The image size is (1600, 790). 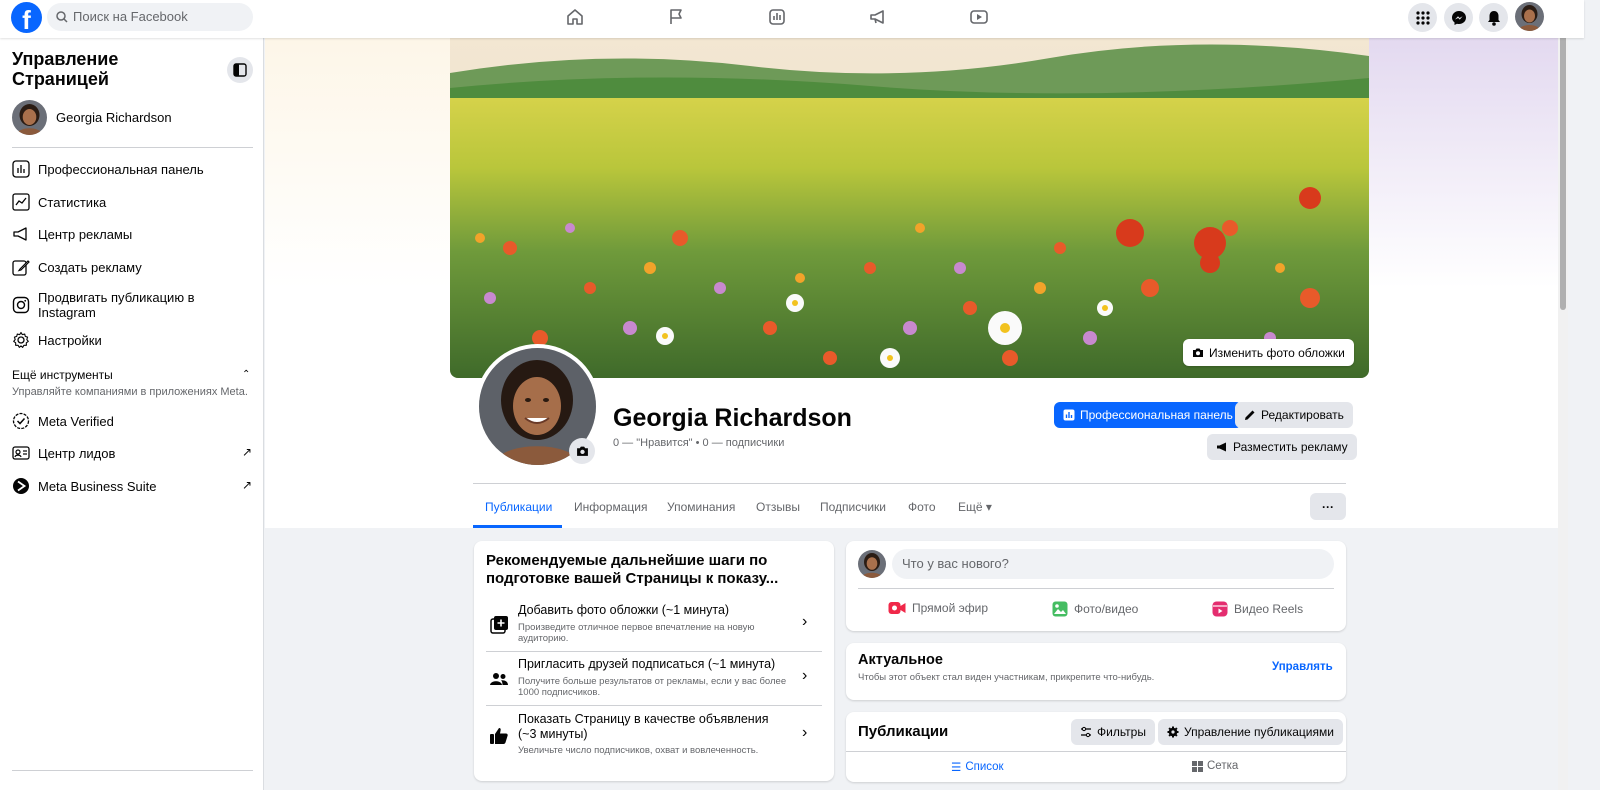 I want to click on more-tools-heading: Ещё инструменты, so click(x=62, y=375).